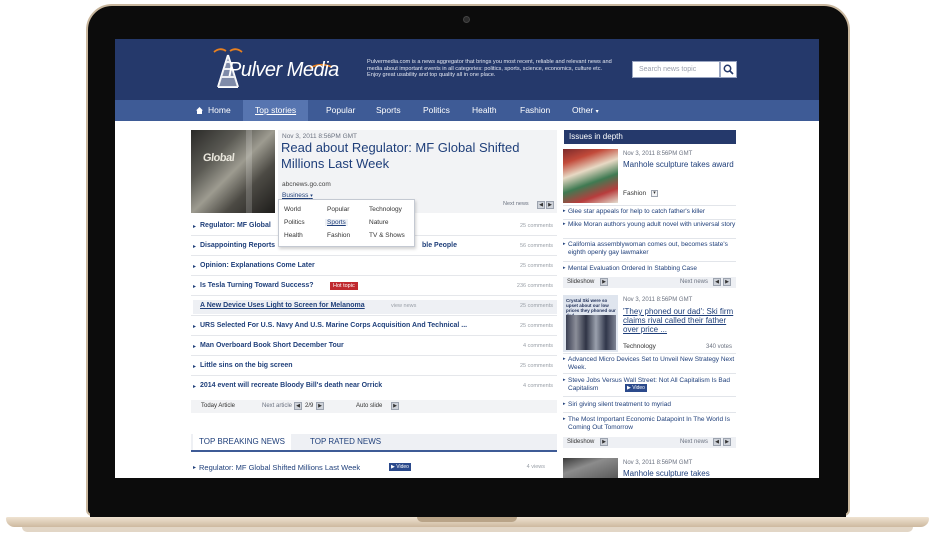 This screenshot has height=537, width=935. What do you see at coordinates (320, 406) in the screenshot?
I see `next-article-icon: ▶` at bounding box center [320, 406].